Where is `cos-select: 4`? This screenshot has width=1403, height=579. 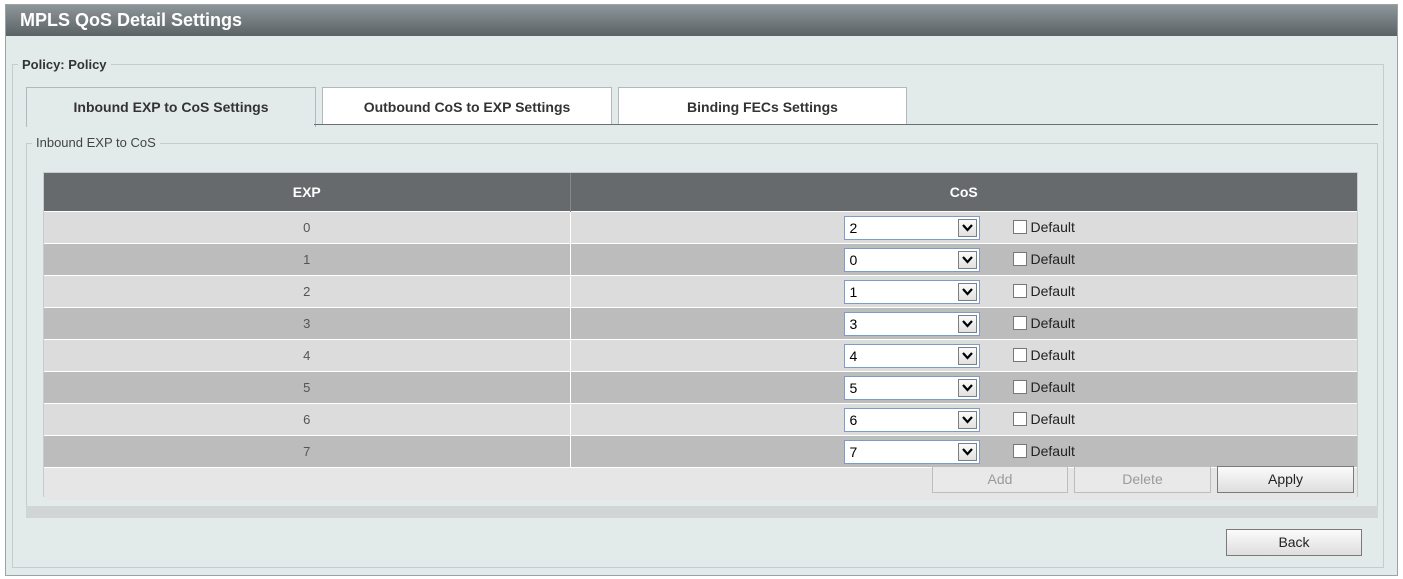 cos-select: 4 is located at coordinates (911, 356).